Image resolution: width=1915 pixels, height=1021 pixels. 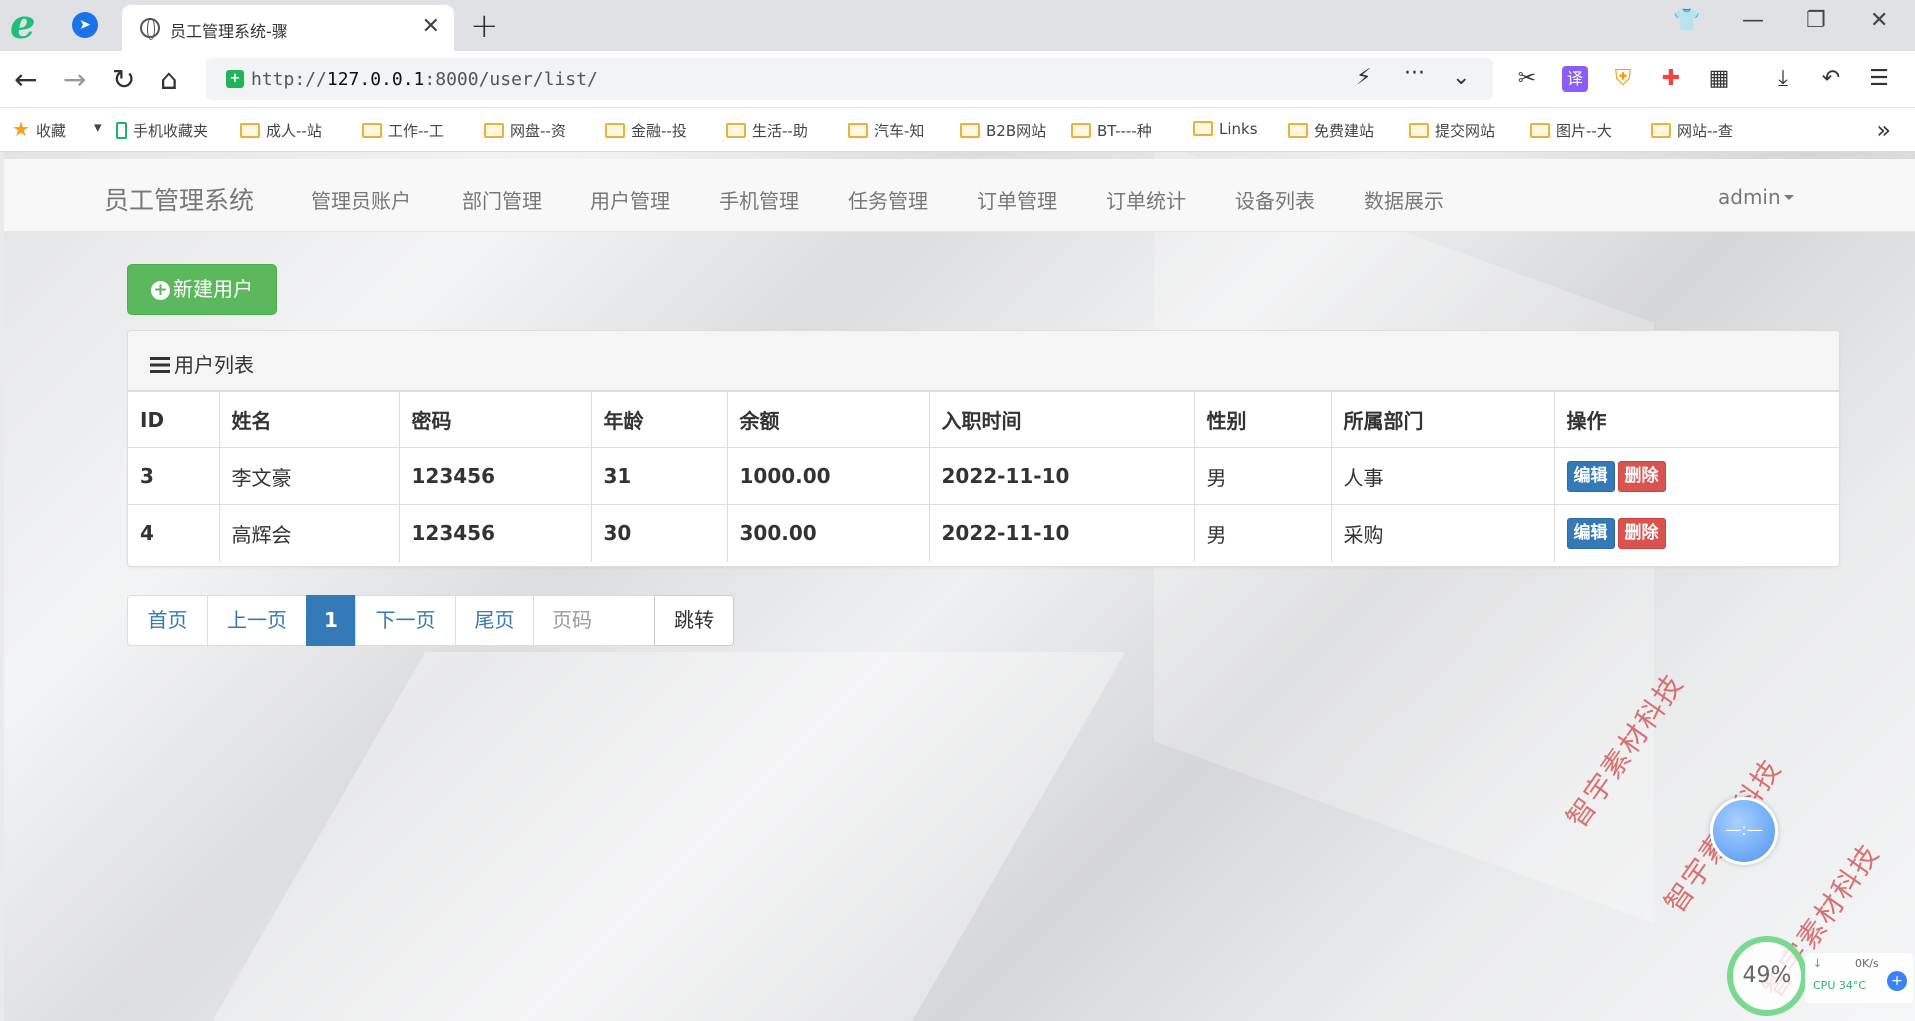 I want to click on send-icon: ➤, so click(x=85, y=25).